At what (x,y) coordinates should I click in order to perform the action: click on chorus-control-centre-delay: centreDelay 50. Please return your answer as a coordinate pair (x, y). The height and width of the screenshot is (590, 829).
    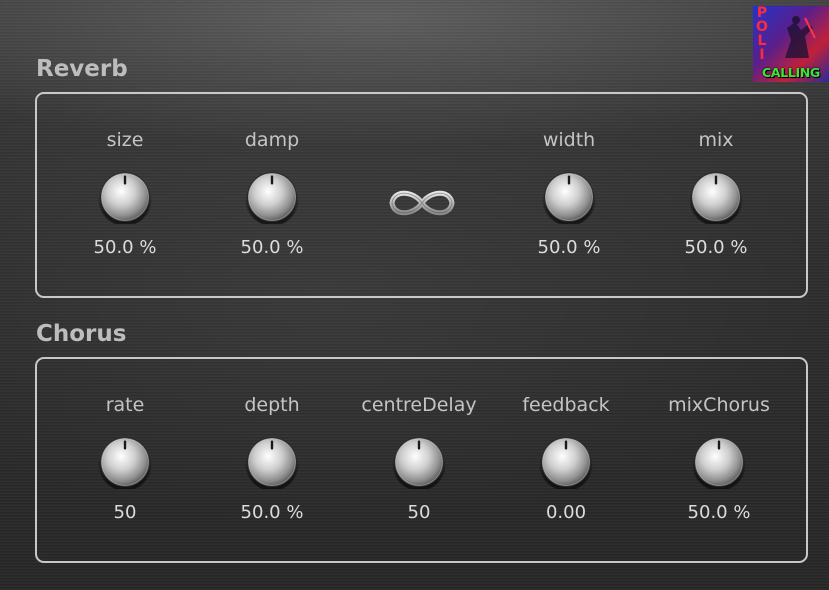
    Looking at the image, I should click on (419, 459).